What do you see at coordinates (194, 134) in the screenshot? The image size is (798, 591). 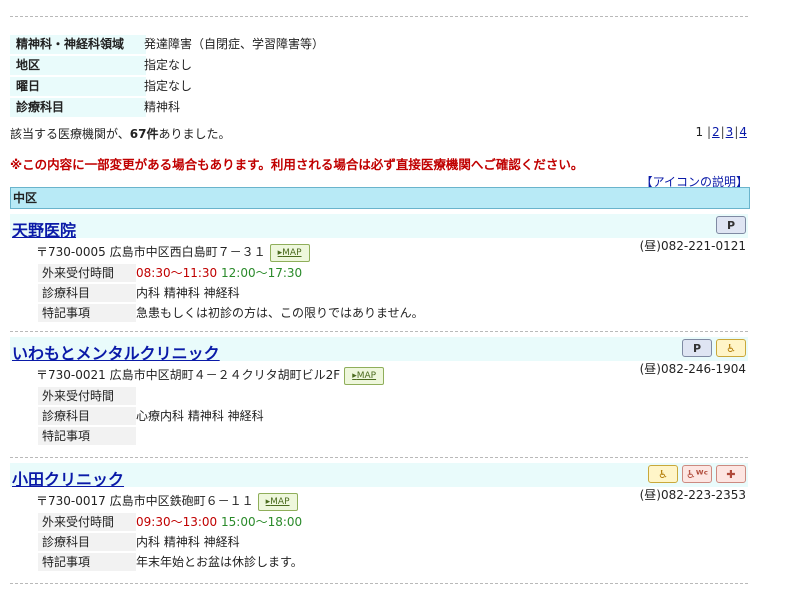 I see `result-suffix: ありました。` at bounding box center [194, 134].